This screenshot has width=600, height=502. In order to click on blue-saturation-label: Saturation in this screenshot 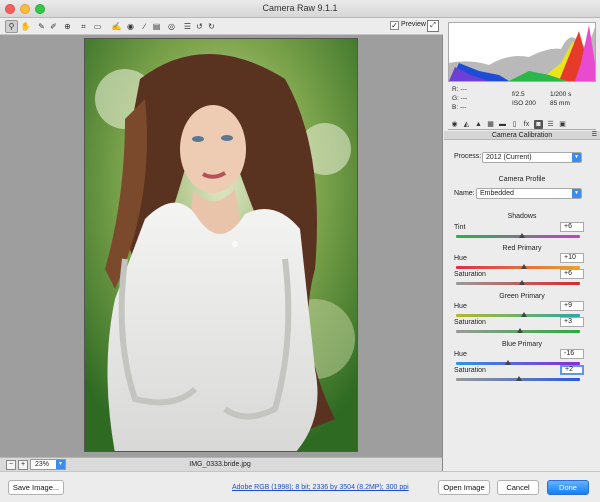, I will do `click(470, 370)`.